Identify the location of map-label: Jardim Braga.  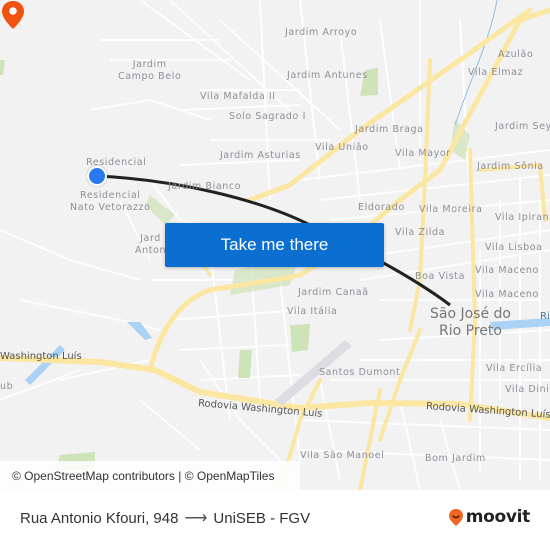
(389, 129).